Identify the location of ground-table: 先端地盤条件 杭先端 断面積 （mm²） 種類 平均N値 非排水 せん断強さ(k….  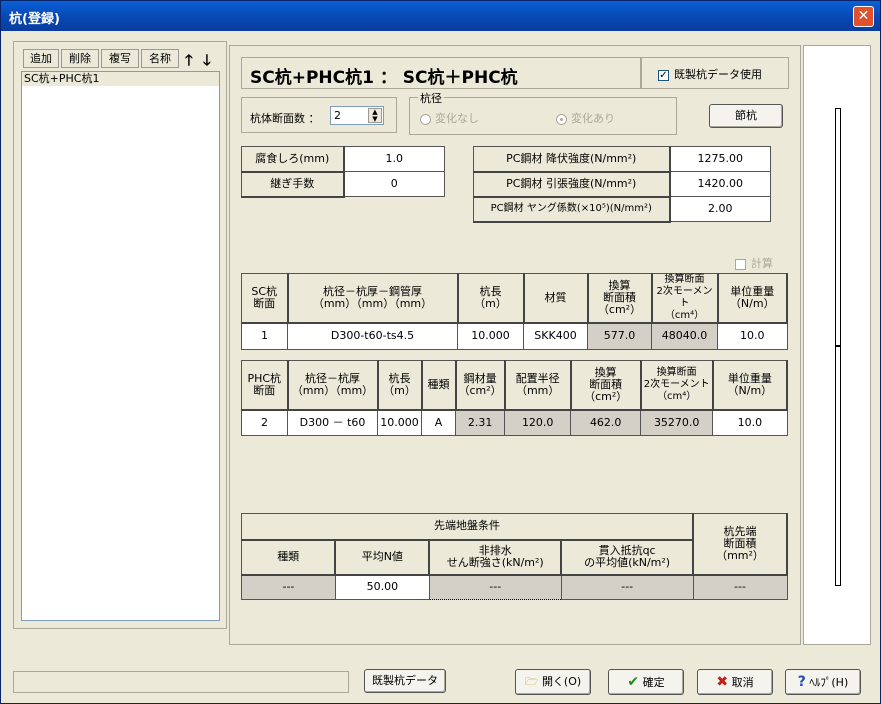
(514, 556).